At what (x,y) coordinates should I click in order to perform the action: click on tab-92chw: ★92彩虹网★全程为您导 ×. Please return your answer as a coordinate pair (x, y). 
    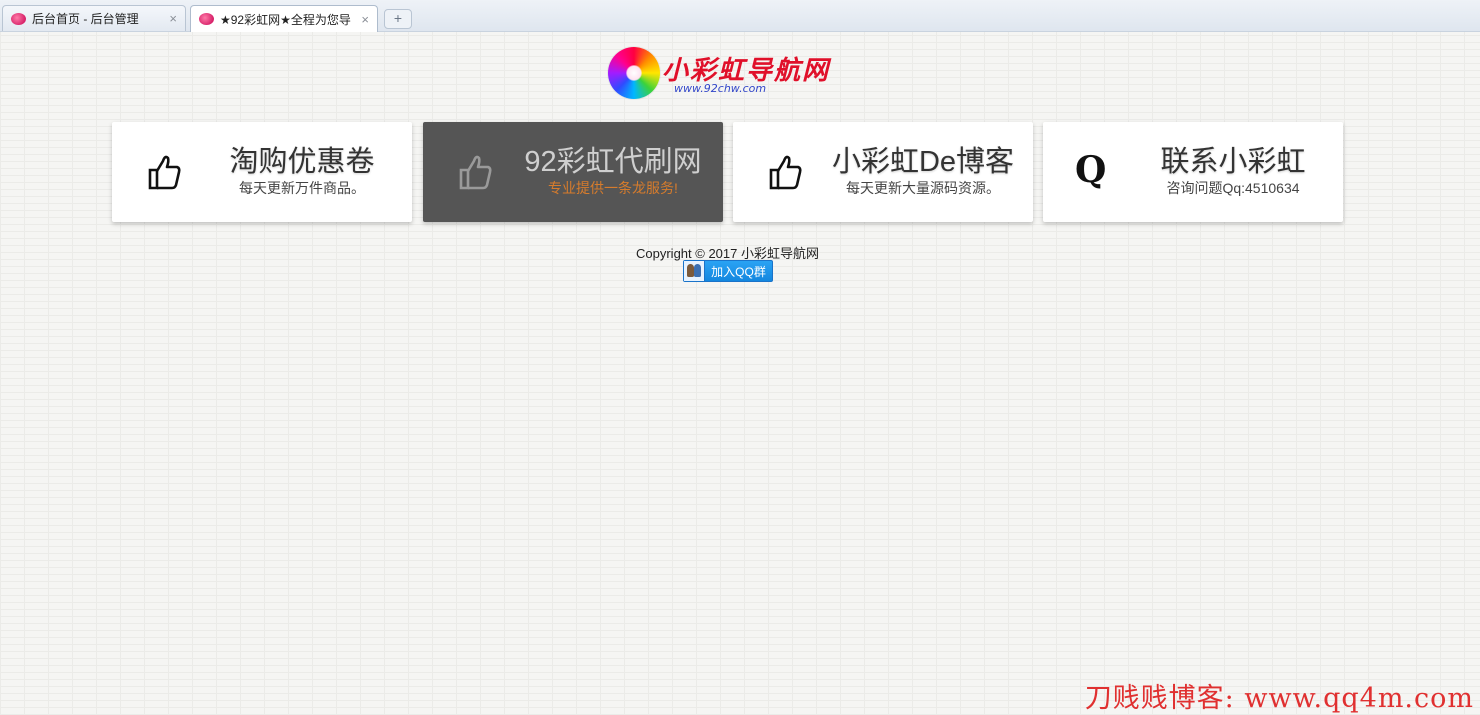
    Looking at the image, I should click on (284, 18).